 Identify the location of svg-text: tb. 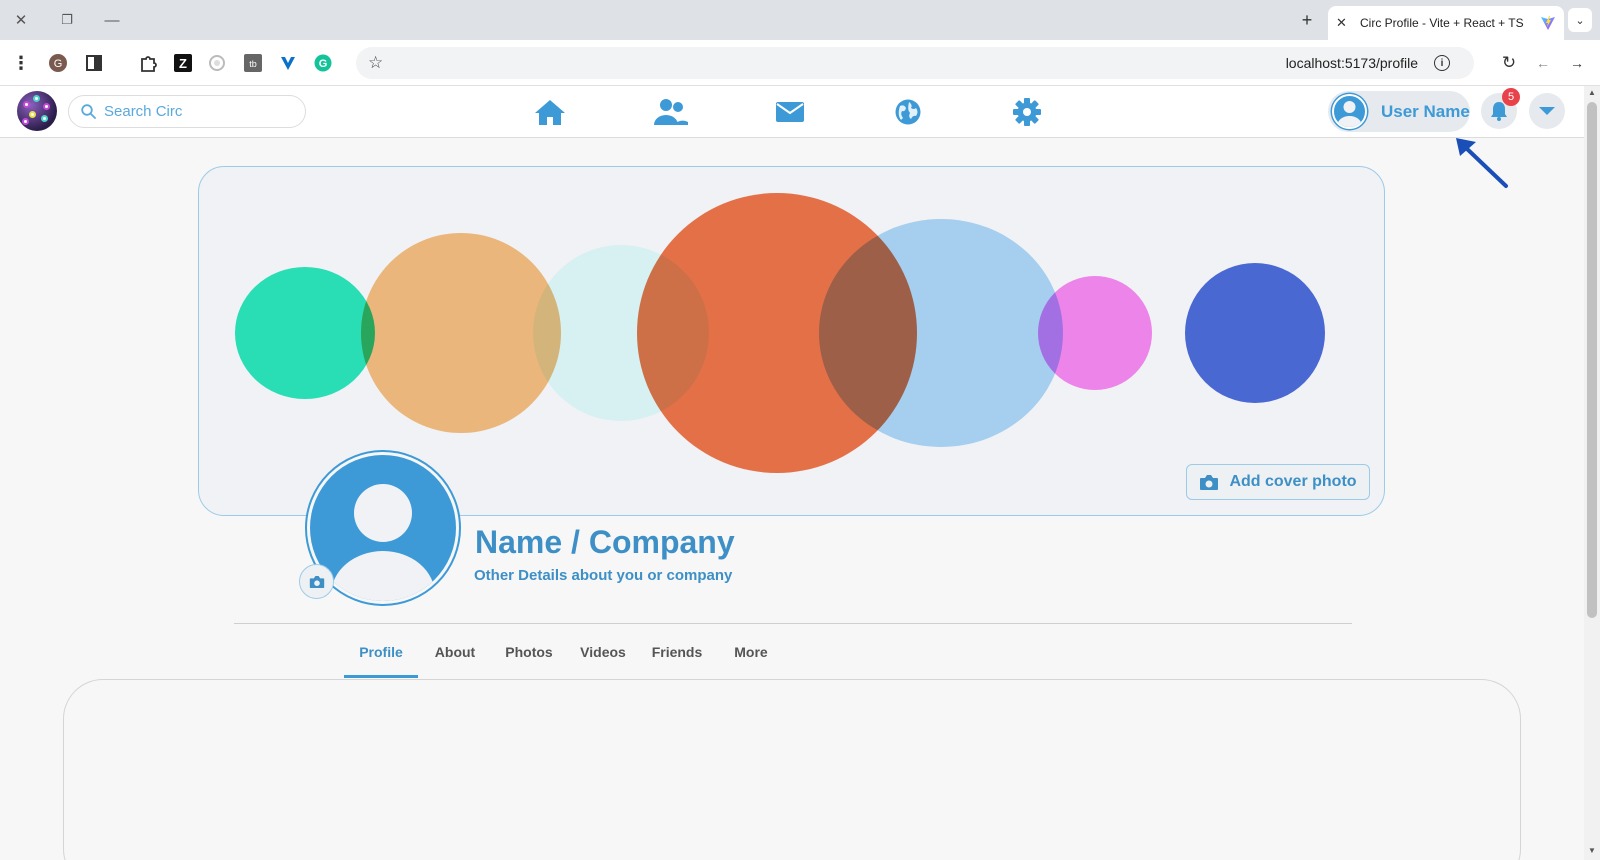
(253, 64).